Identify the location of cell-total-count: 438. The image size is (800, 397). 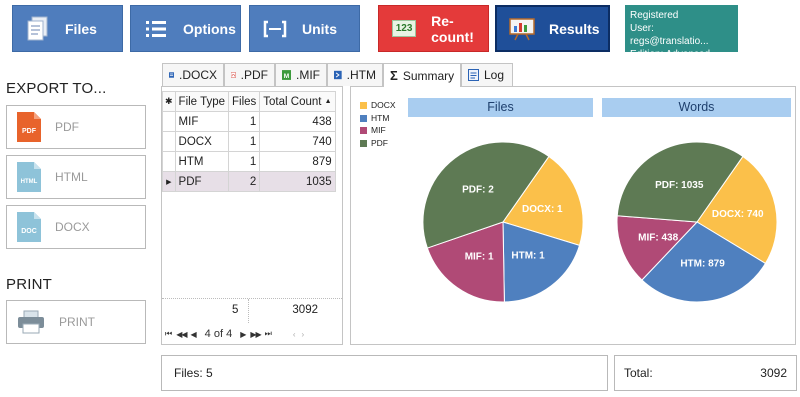
(297, 121).